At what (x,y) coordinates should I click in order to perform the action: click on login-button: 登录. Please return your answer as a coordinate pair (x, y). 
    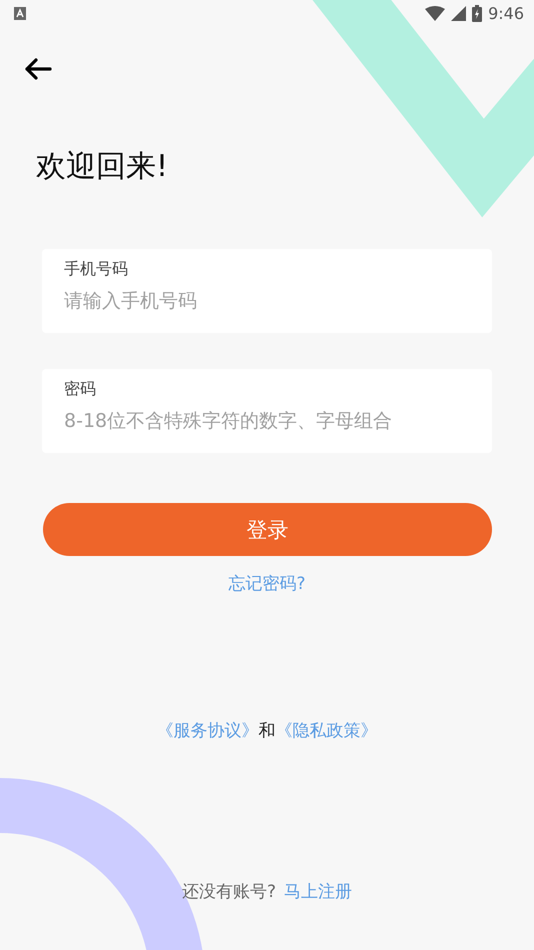
    Looking at the image, I should click on (267, 529).